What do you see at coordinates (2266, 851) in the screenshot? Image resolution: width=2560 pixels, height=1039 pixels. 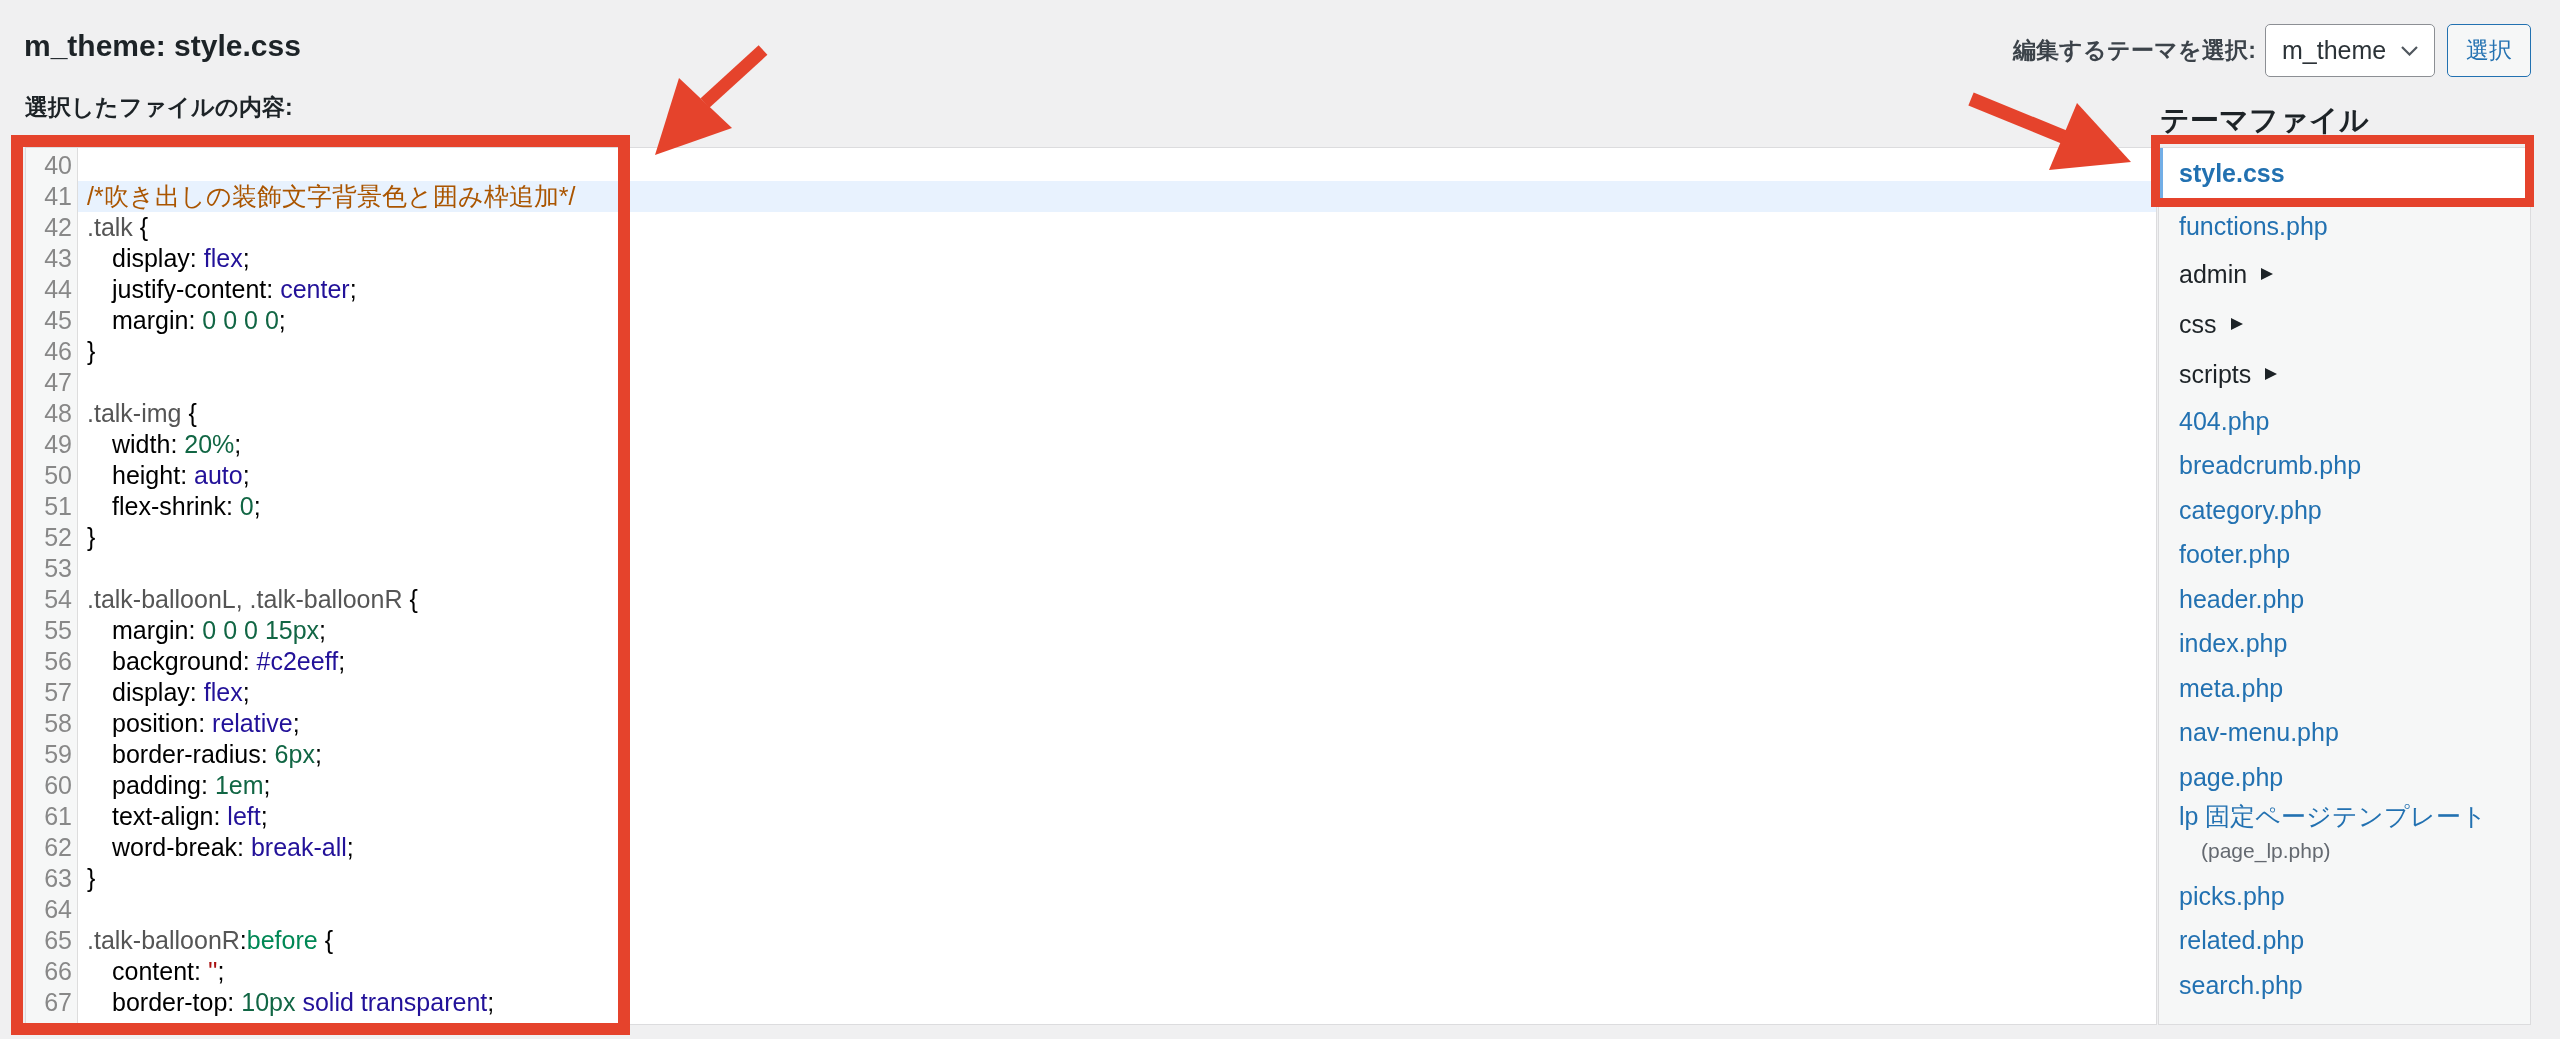 I see `file-note: (page_lp.php)` at bounding box center [2266, 851].